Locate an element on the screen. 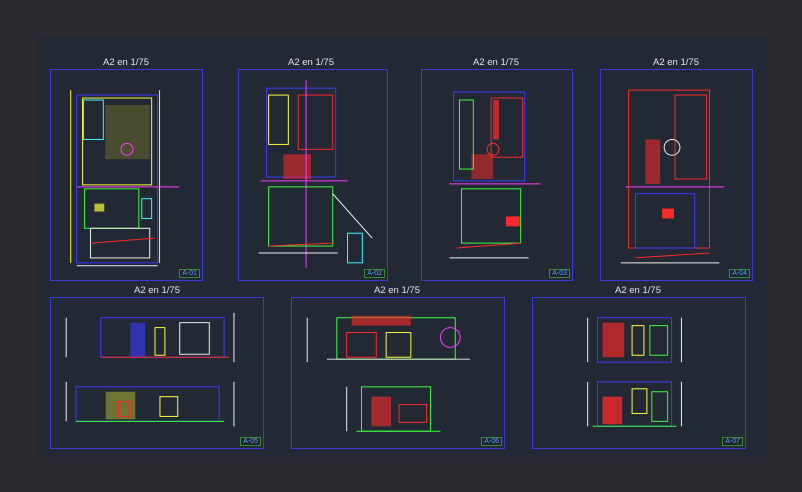  sheet-a02: A-02 is located at coordinates (313, 175).